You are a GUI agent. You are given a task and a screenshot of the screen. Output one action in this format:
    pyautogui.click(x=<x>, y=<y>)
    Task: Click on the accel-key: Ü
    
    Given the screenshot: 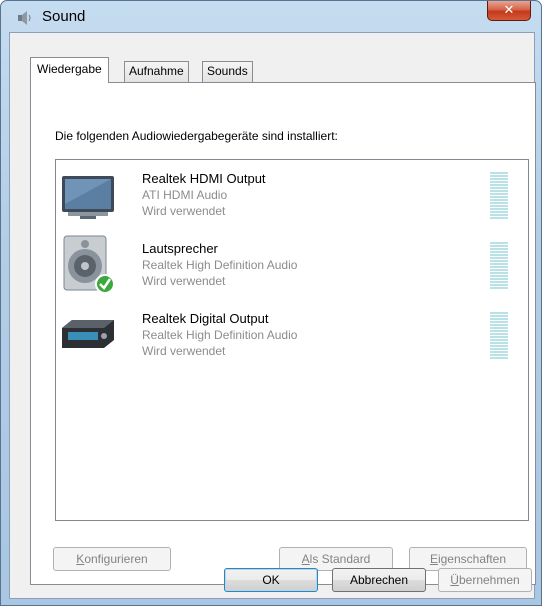 What is the action you would take?
    pyautogui.click(x=454, y=580)
    